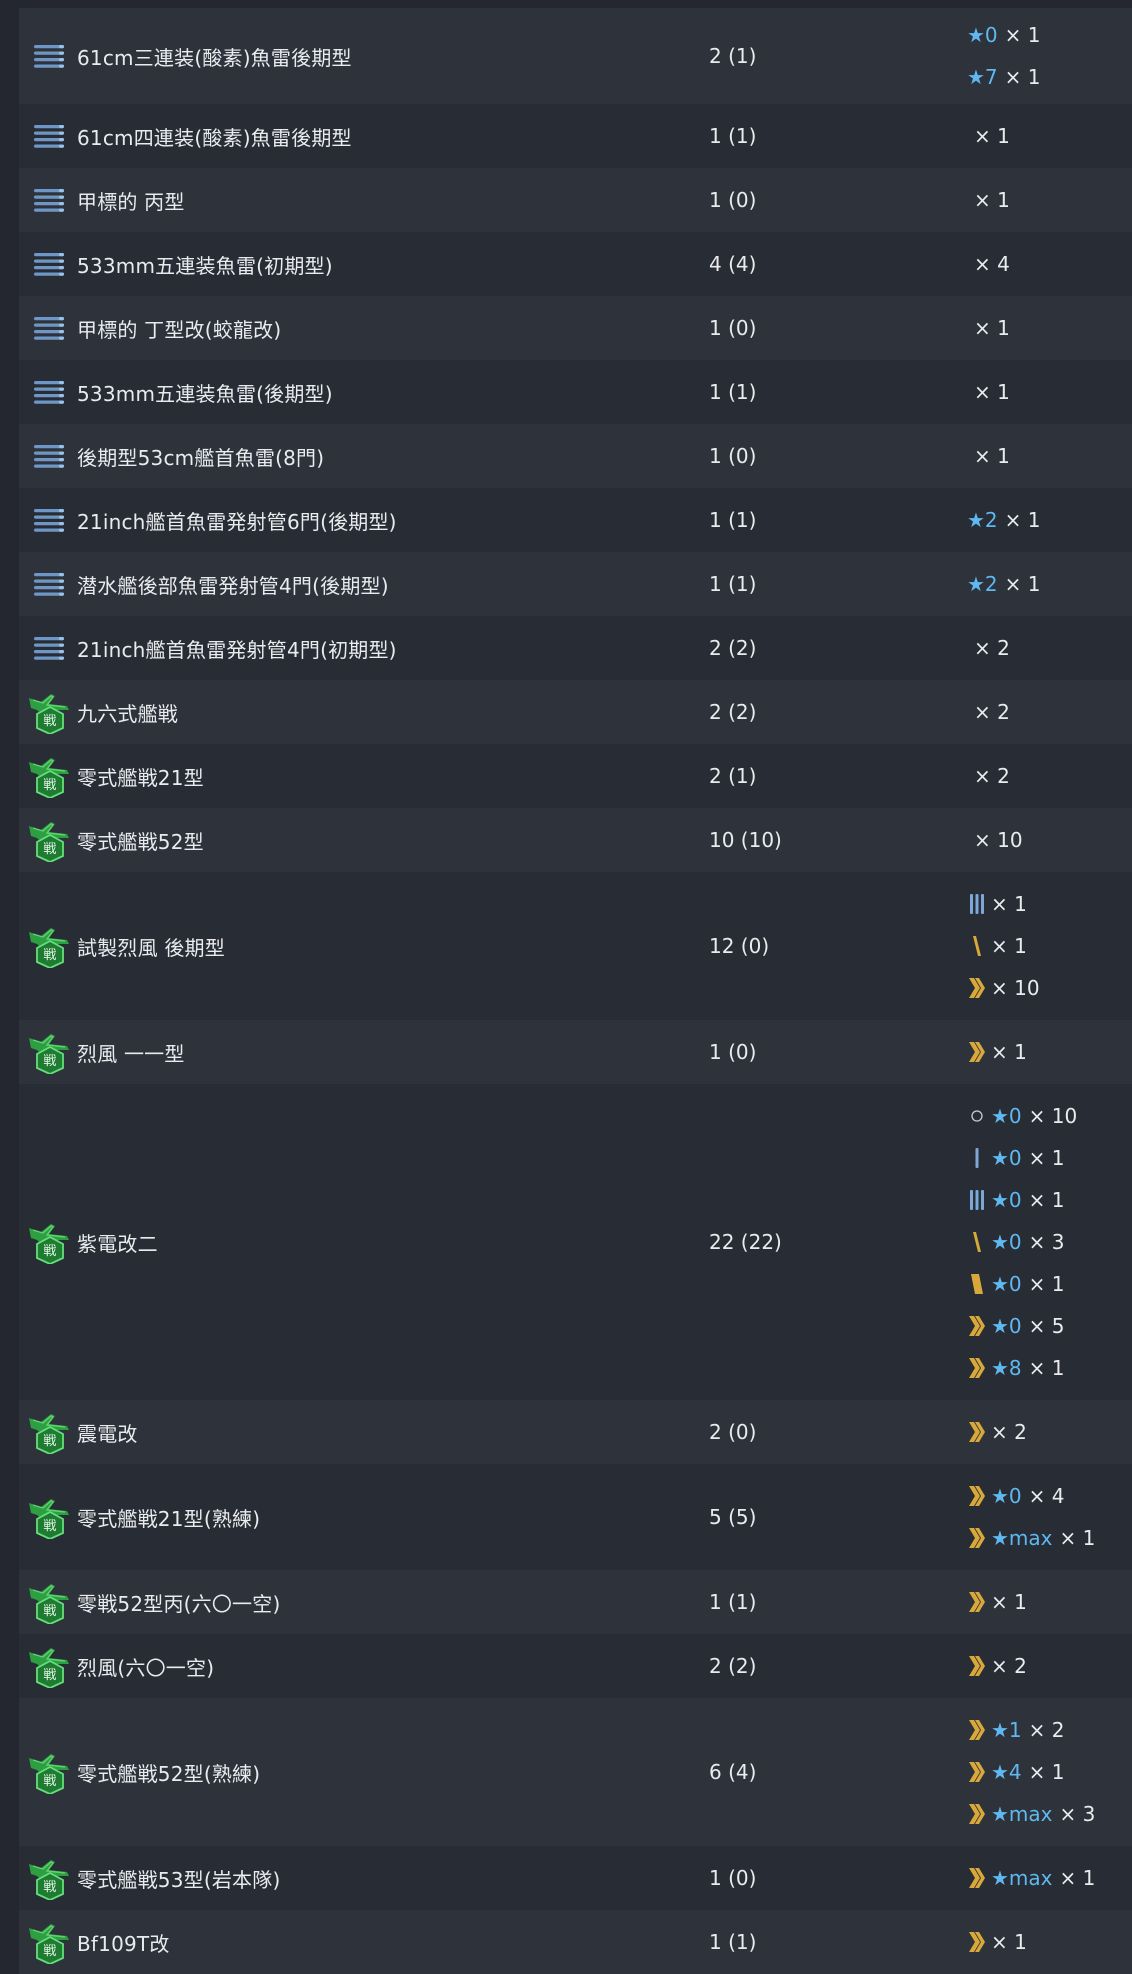  I want to click on equipment-count: 2 (2), so click(733, 712).